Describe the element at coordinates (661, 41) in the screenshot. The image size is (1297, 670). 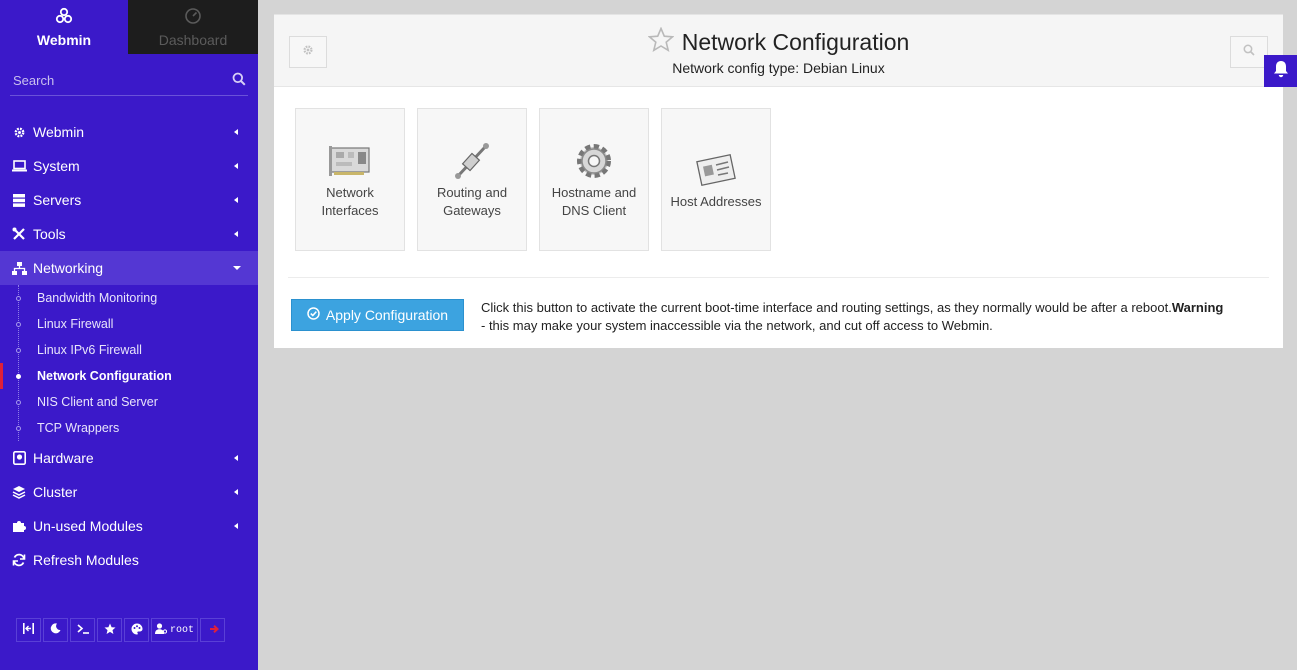
I see `favorite-star-icon` at that location.